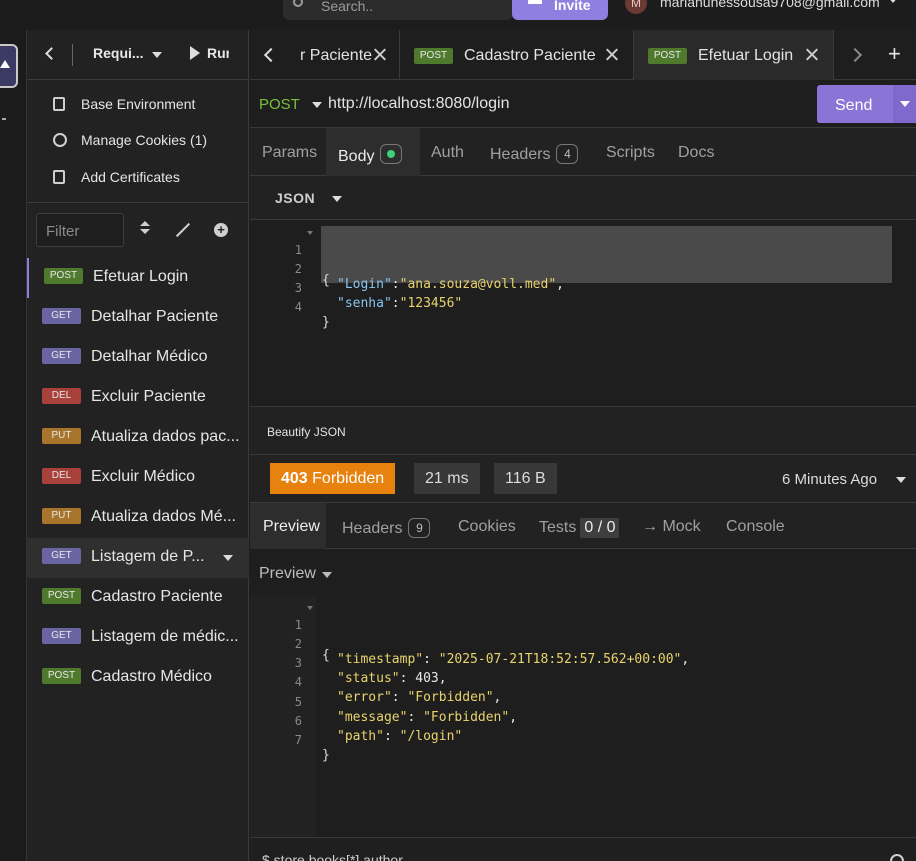  What do you see at coordinates (583, 663) in the screenshot?
I see `code-line: 3 "status": 403,` at bounding box center [583, 663].